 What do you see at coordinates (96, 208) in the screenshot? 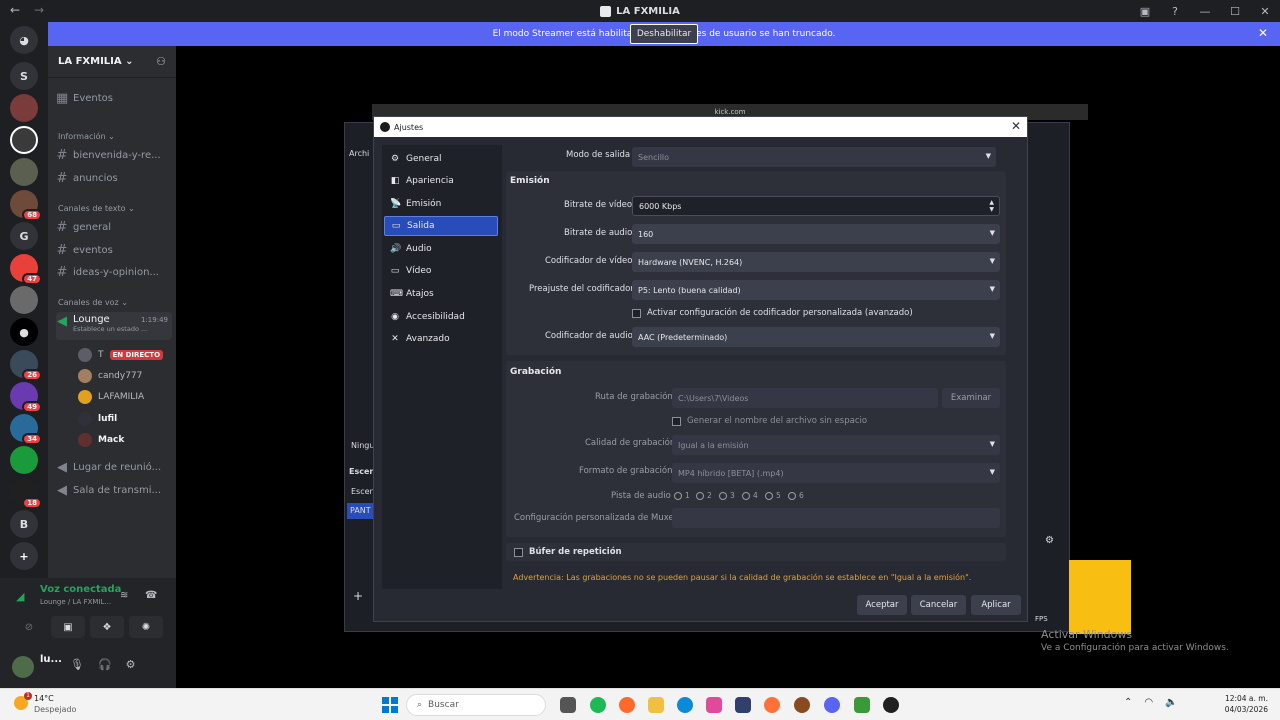
I see `category-text: Canales de texto ⌄` at bounding box center [96, 208].